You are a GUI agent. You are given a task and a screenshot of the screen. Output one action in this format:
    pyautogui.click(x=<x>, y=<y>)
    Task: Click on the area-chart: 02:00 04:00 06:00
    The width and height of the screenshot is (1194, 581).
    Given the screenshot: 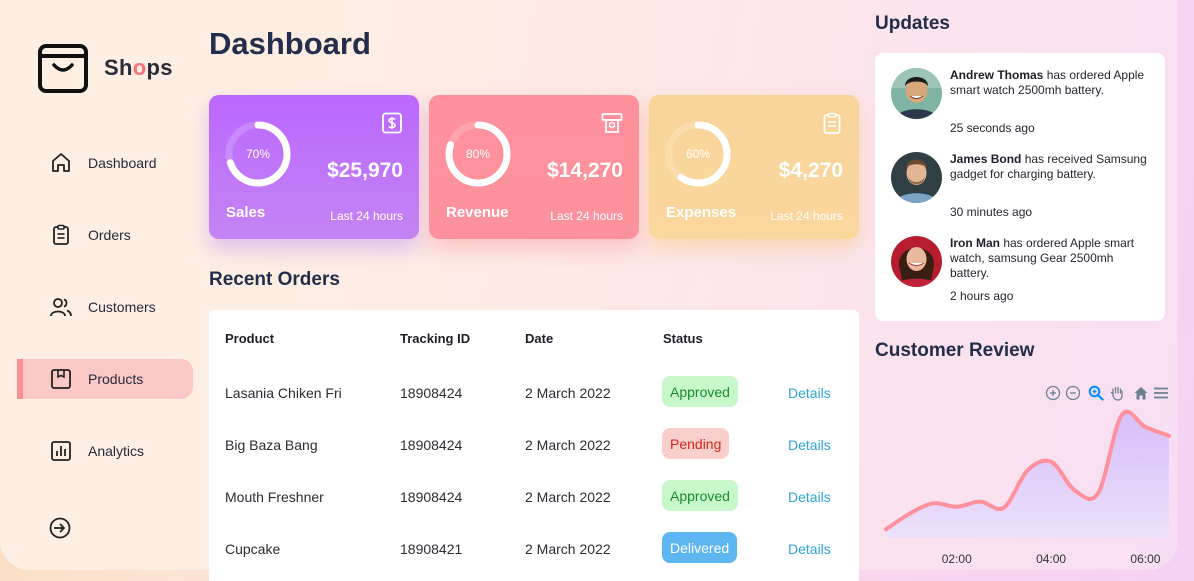 What is the action you would take?
    pyautogui.click(x=1027, y=487)
    